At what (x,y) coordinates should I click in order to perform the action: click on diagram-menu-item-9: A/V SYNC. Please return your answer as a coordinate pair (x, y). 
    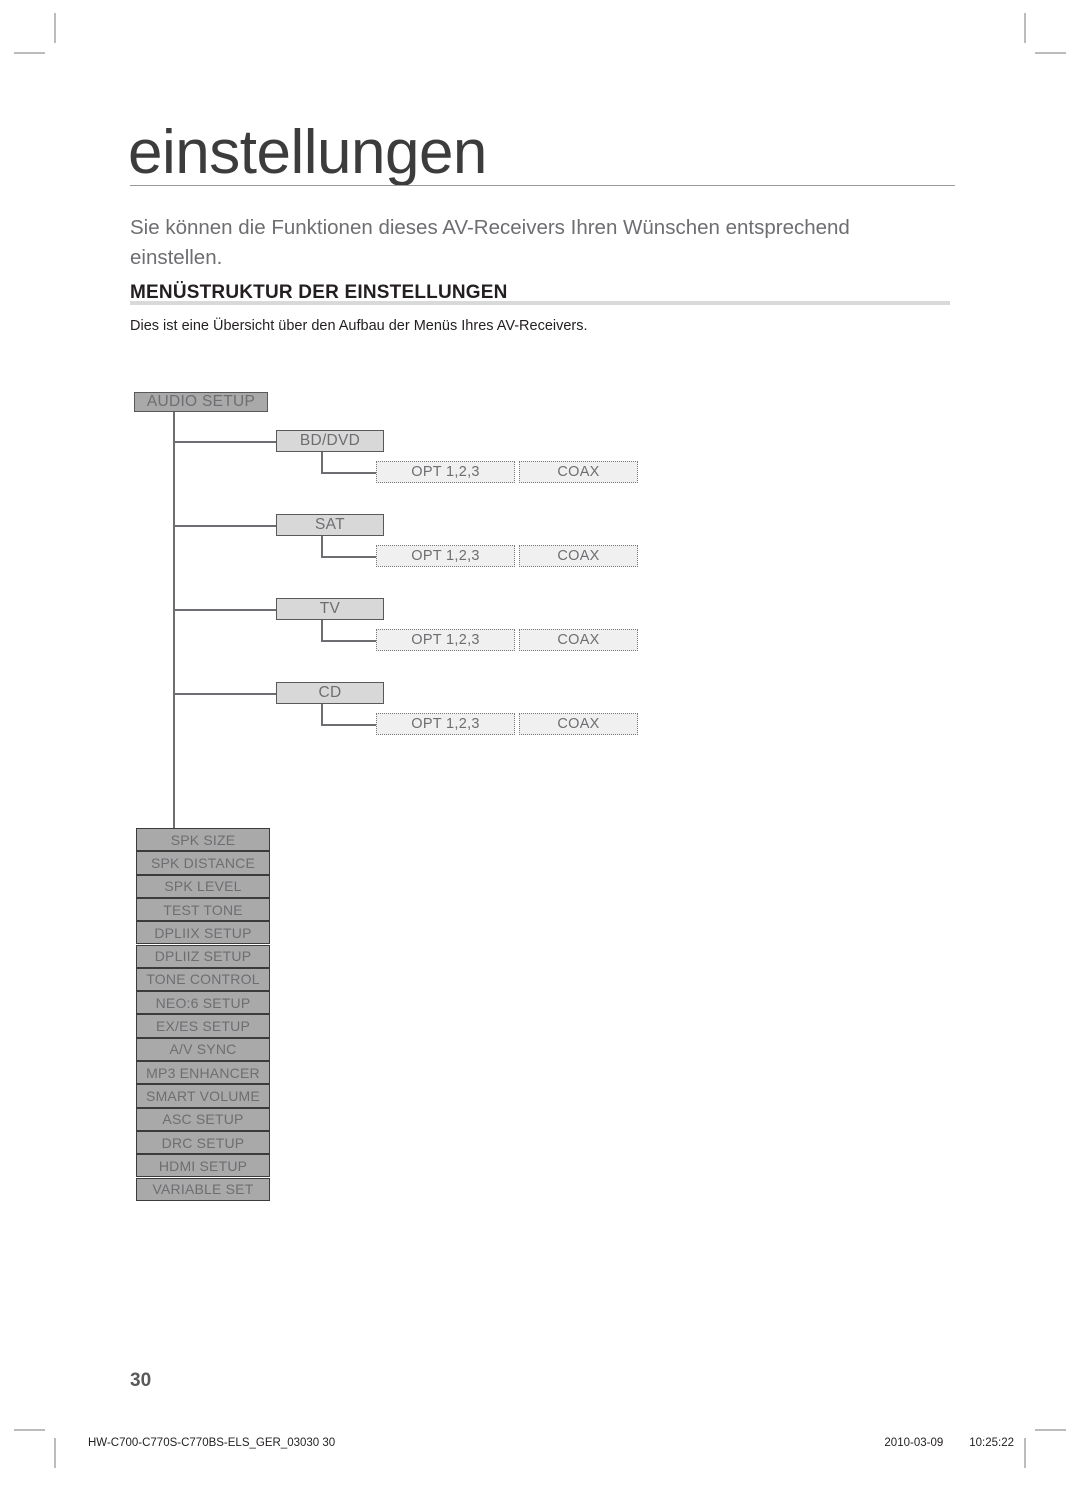
    Looking at the image, I should click on (203, 1049).